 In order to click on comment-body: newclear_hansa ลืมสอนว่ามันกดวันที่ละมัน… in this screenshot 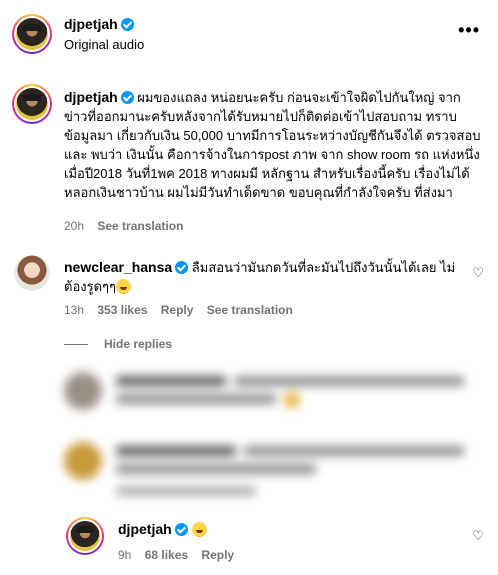, I will do `click(261, 277)`.